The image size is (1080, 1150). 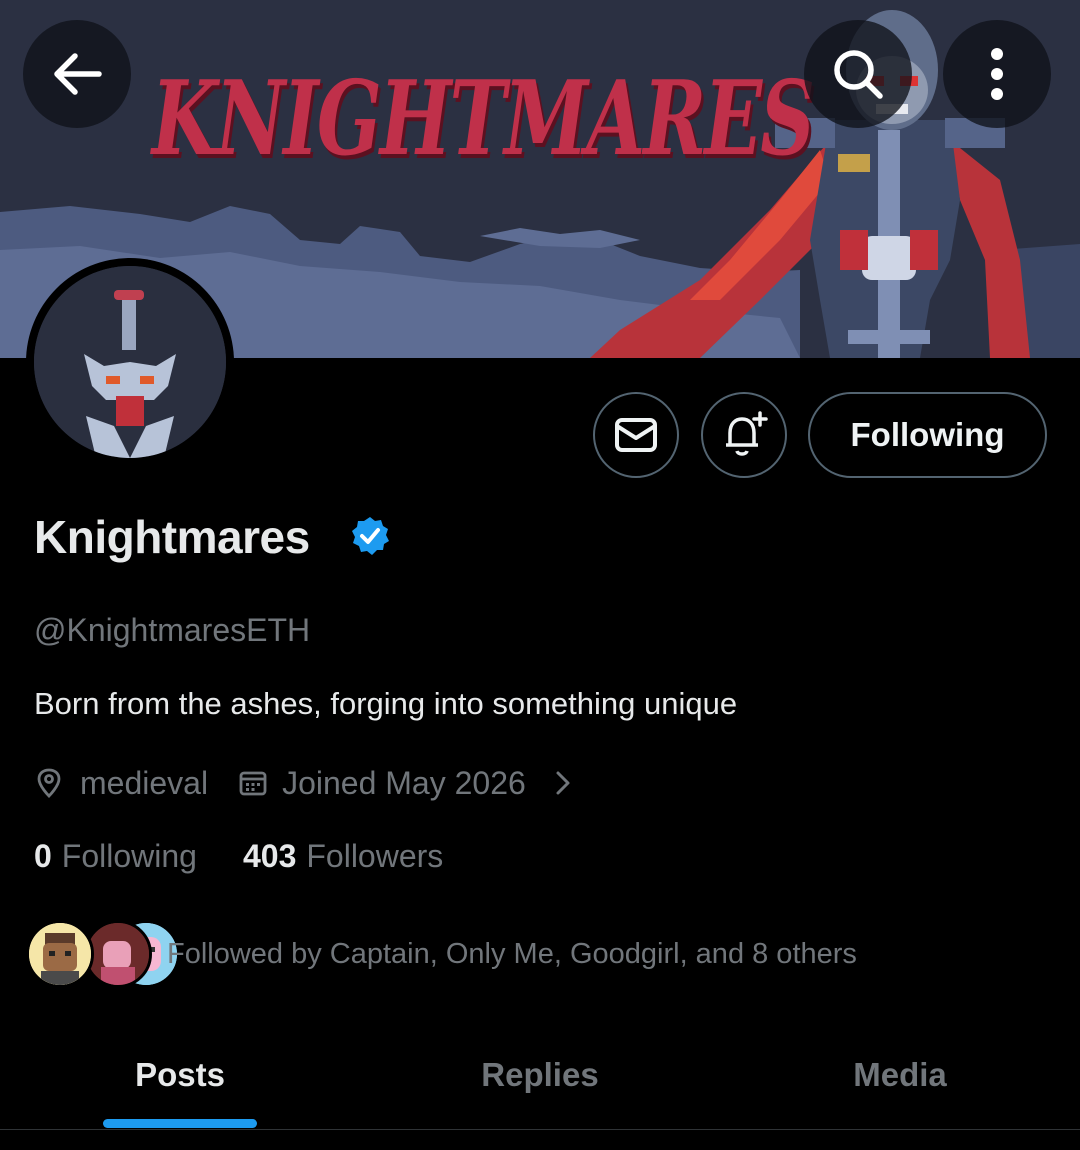 I want to click on followers-count-label: Followers, so click(x=375, y=856).